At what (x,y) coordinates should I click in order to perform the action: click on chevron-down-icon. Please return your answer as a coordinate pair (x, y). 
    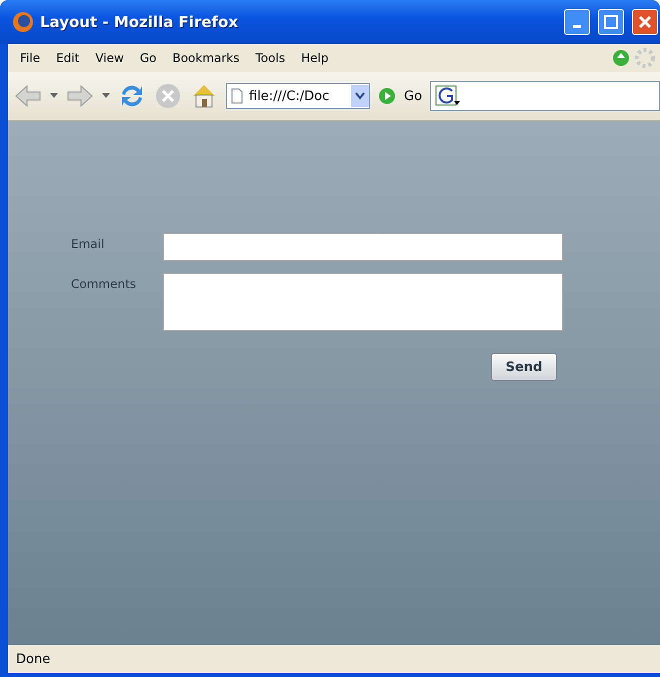
    Looking at the image, I should click on (360, 96).